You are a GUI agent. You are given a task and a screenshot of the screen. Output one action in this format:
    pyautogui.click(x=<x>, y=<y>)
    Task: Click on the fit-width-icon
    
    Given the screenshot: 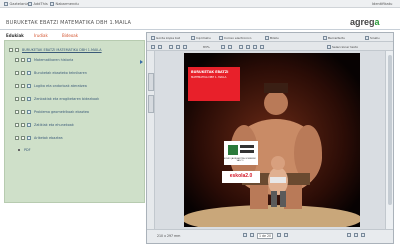 What is the action you would take?
    pyautogui.click(x=248, y=46)
    